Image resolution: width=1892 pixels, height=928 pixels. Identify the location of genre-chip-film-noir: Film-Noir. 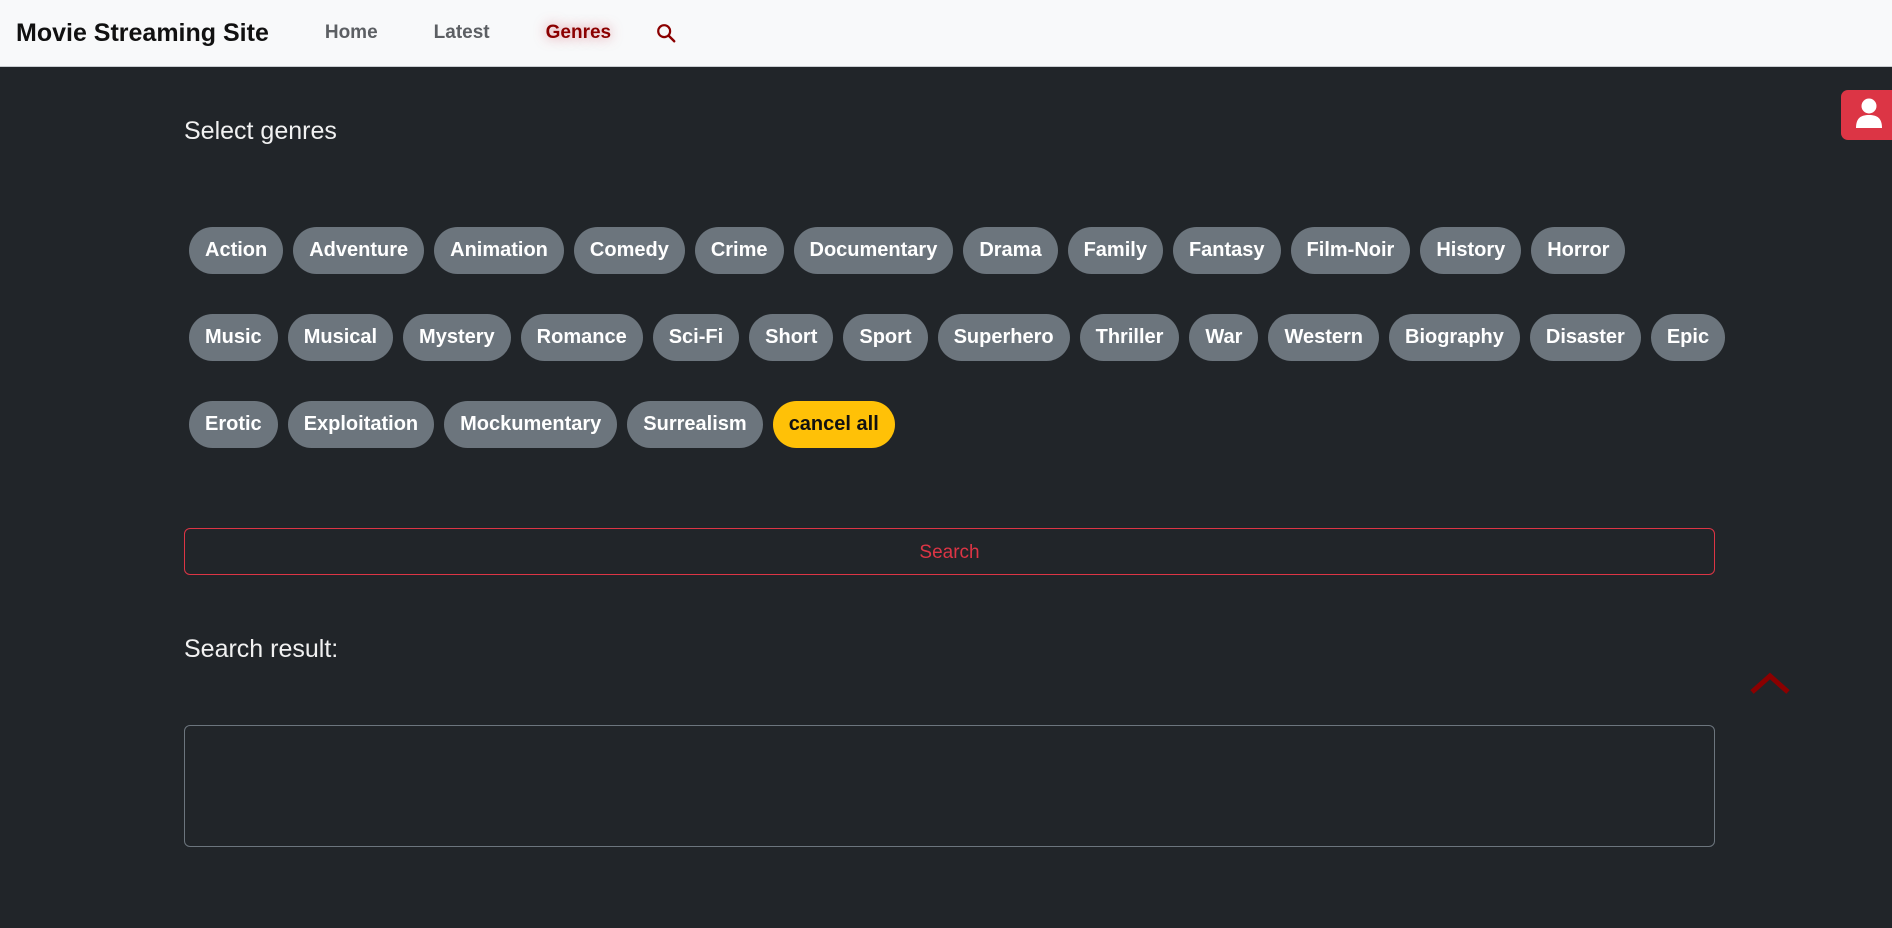
(1350, 250).